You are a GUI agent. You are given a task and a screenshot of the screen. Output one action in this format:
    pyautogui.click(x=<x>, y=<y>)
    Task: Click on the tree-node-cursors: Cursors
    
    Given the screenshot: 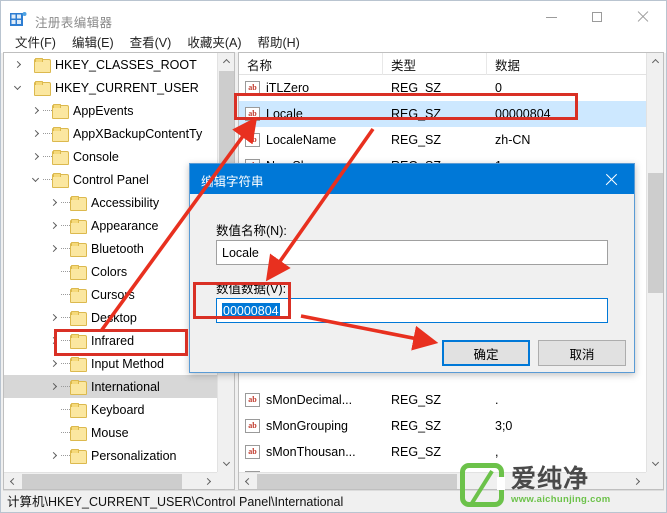 What is the action you would take?
    pyautogui.click(x=111, y=294)
    